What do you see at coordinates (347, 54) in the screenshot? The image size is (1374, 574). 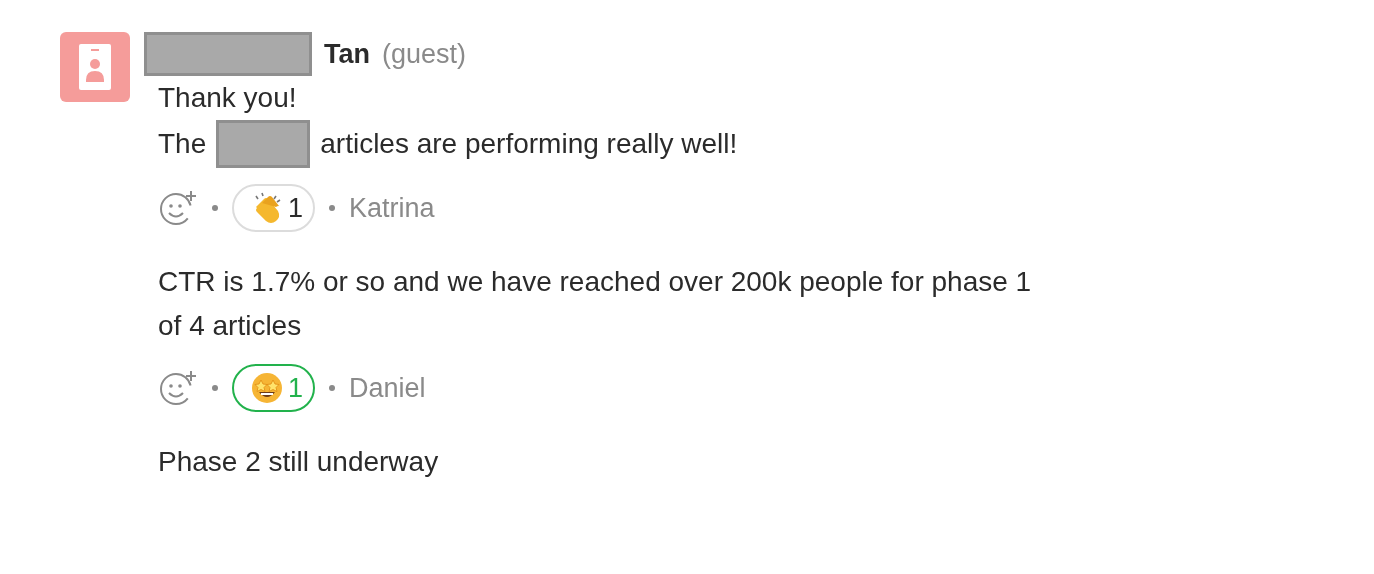 I see `author-name: Tan` at bounding box center [347, 54].